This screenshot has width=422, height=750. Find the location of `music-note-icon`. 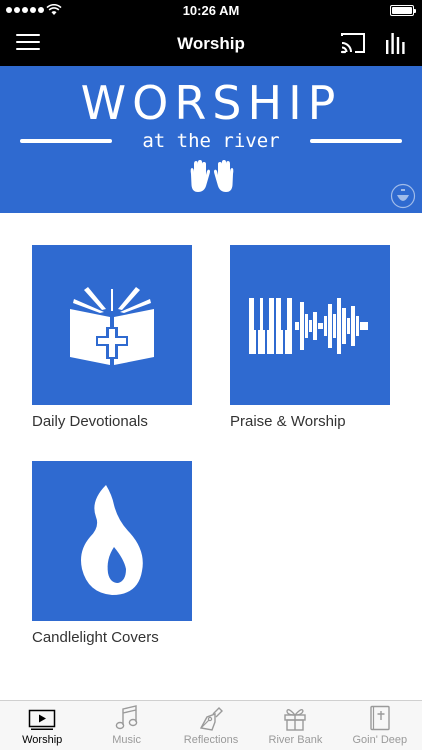

music-note-icon is located at coordinates (126, 717).